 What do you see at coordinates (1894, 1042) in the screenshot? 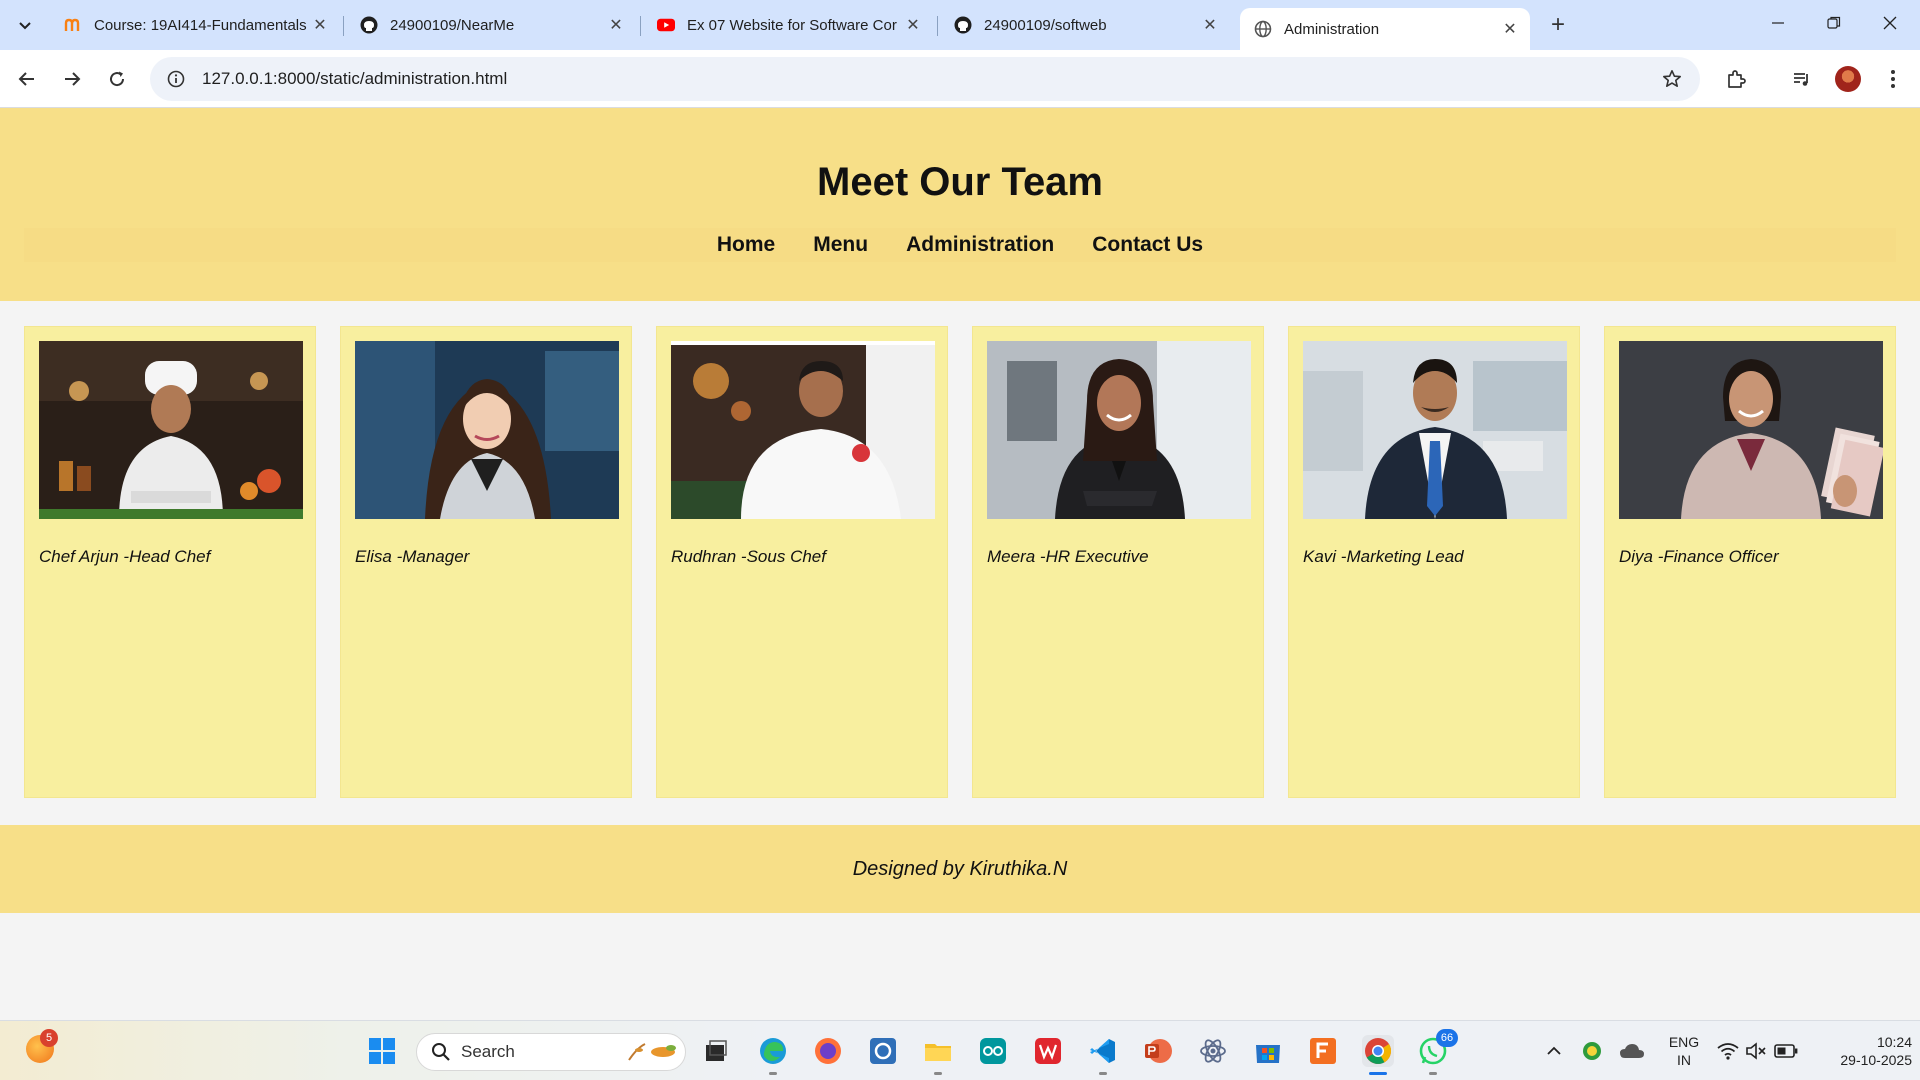
I see `clock-time: 10:24` at bounding box center [1894, 1042].